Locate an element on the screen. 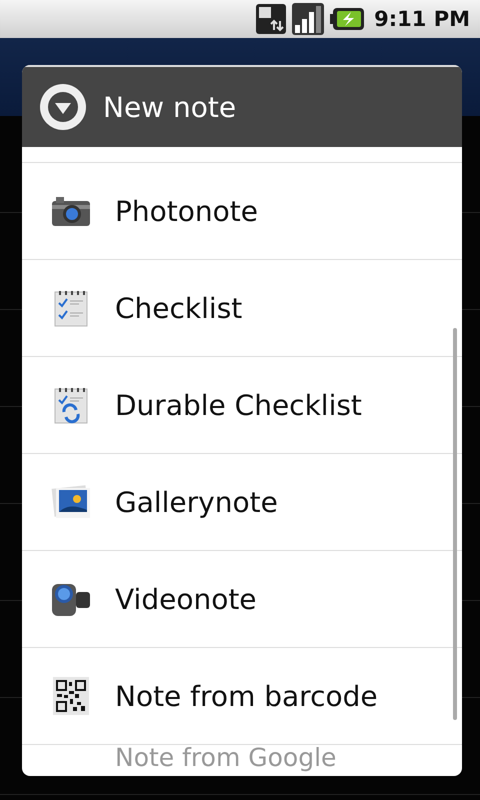  menu-item: Photonote is located at coordinates (242, 211).